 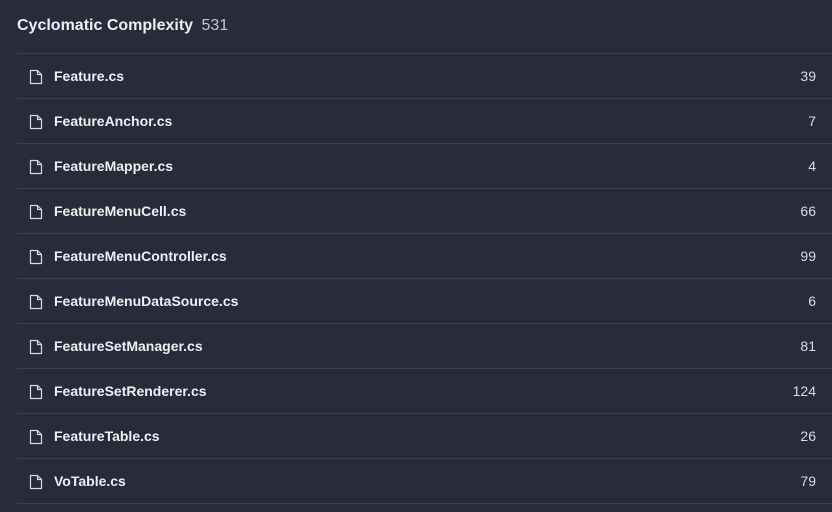 I want to click on total-complexity: 531, so click(x=215, y=25).